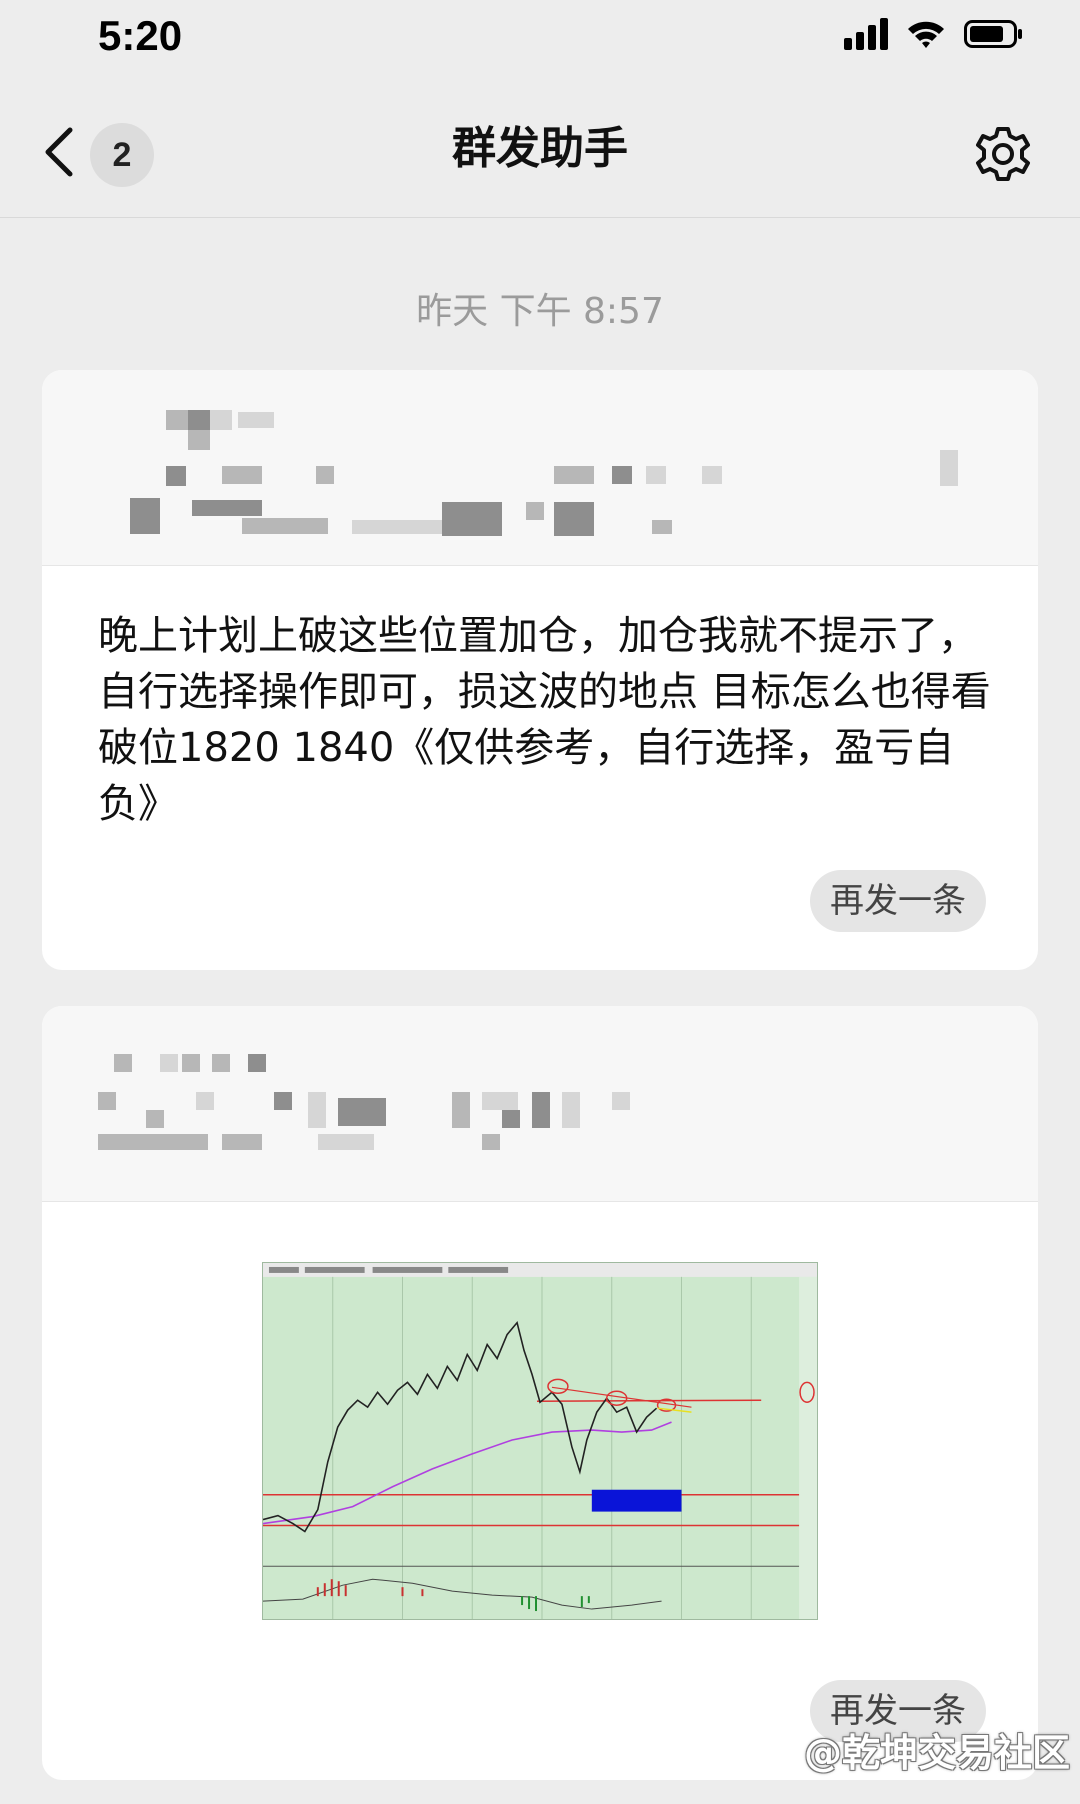  What do you see at coordinates (140, 35) in the screenshot?
I see `status-time: 5:20` at bounding box center [140, 35].